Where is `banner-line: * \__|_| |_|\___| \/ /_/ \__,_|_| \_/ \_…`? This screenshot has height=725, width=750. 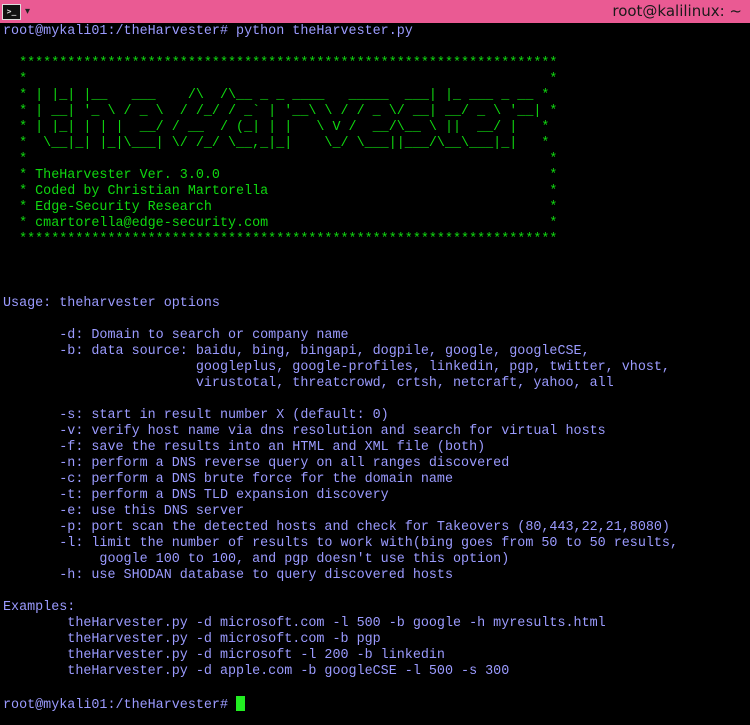 banner-line: * \__|_| |_|\___| \/ /_/ \__,_|_| \_/ \_… is located at coordinates (276, 143).